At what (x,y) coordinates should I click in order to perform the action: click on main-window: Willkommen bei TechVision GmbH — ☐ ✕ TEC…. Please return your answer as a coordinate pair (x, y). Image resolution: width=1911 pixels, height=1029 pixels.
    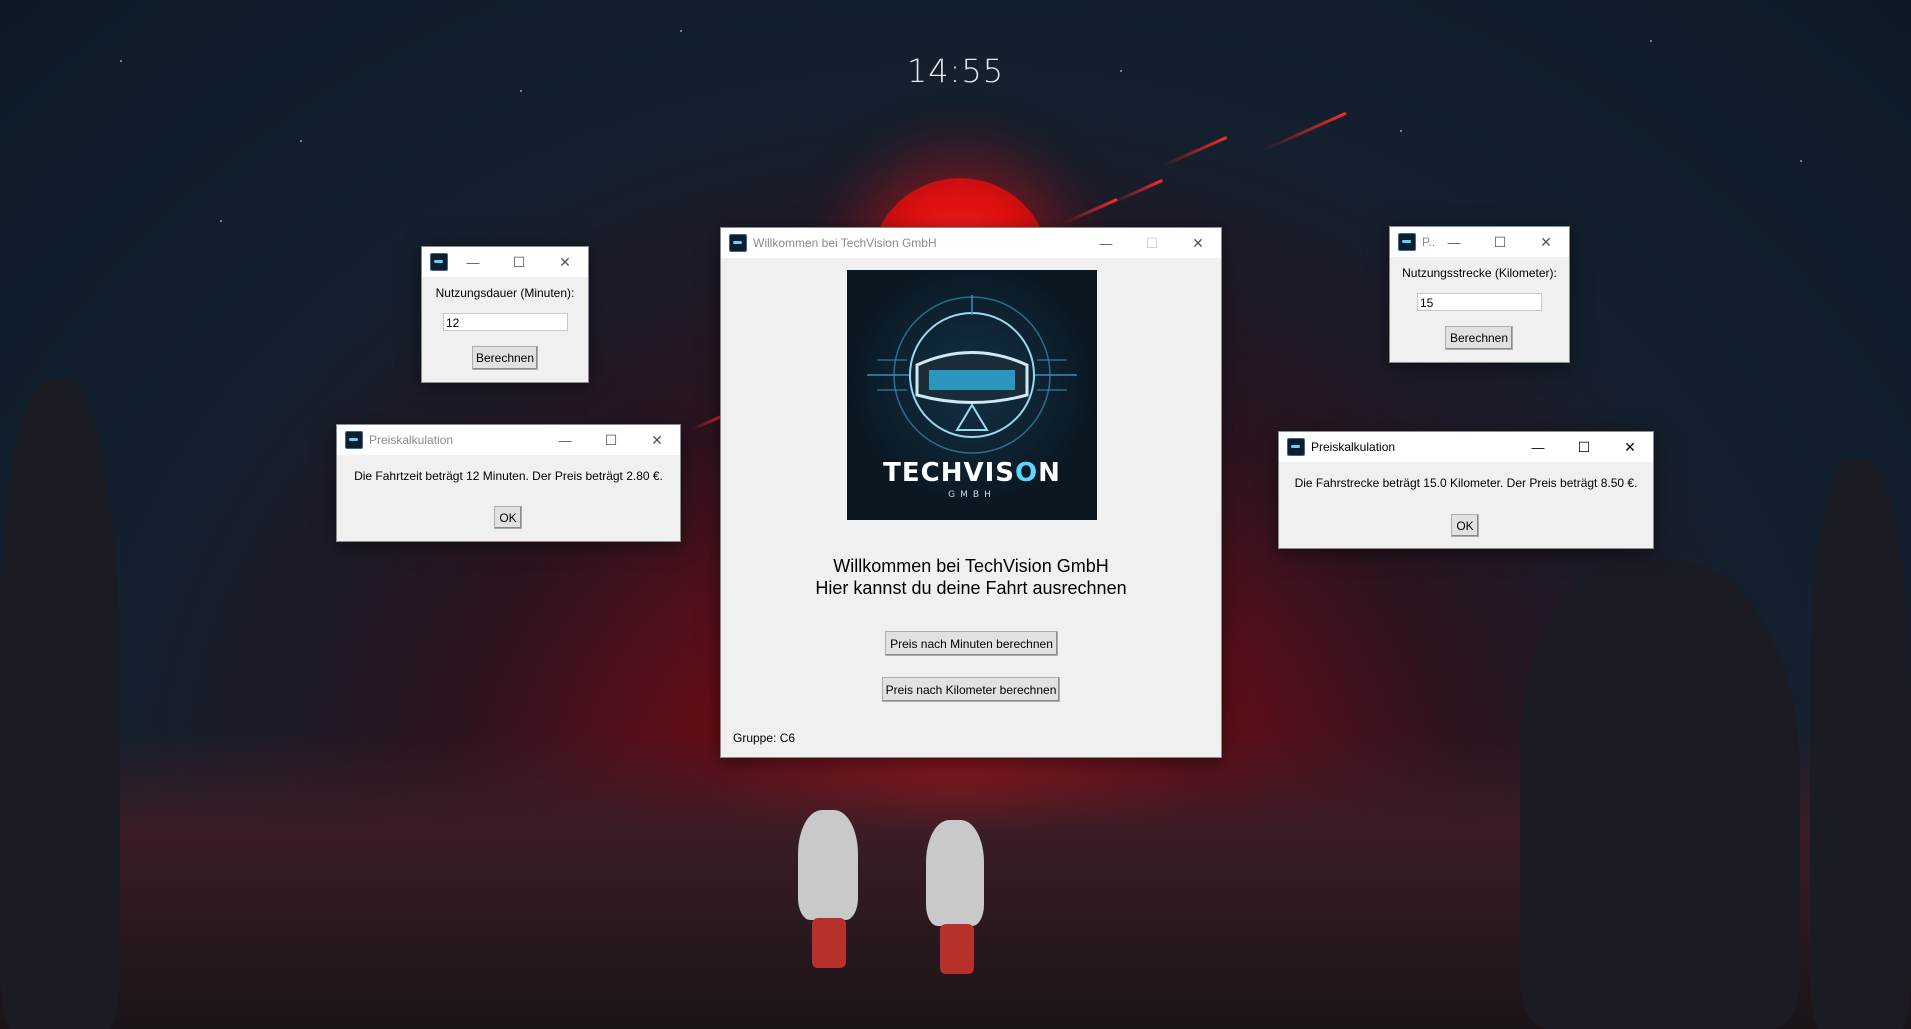
    Looking at the image, I should click on (971, 492).